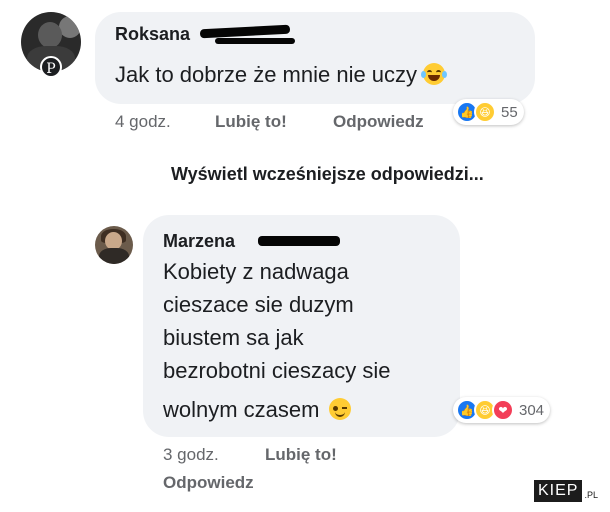 The height and width of the screenshot is (512, 610). Describe the element at coordinates (266, 74) in the screenshot. I see `comment-text-content: Jak to dobrze że mnie nie uczy` at that location.